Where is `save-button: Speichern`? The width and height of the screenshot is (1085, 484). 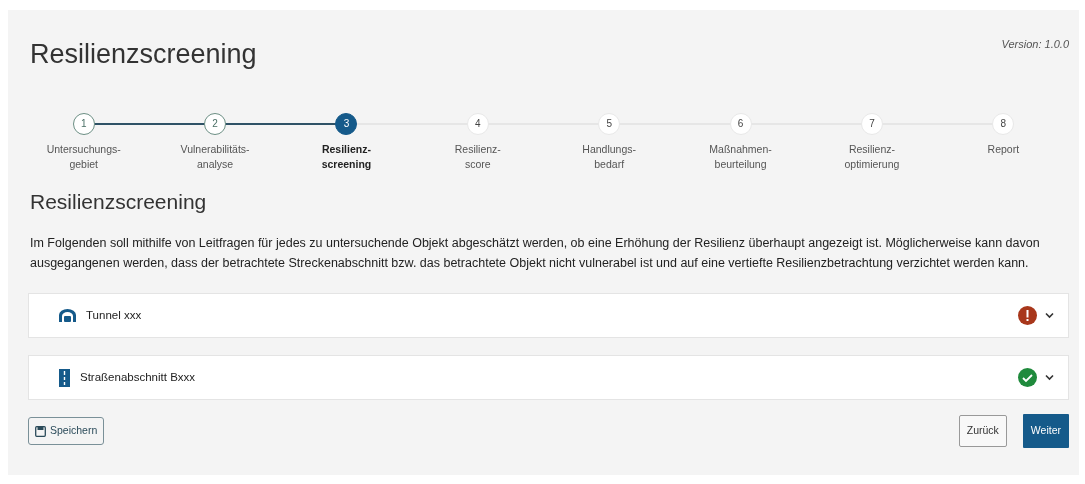 save-button: Speichern is located at coordinates (66, 431).